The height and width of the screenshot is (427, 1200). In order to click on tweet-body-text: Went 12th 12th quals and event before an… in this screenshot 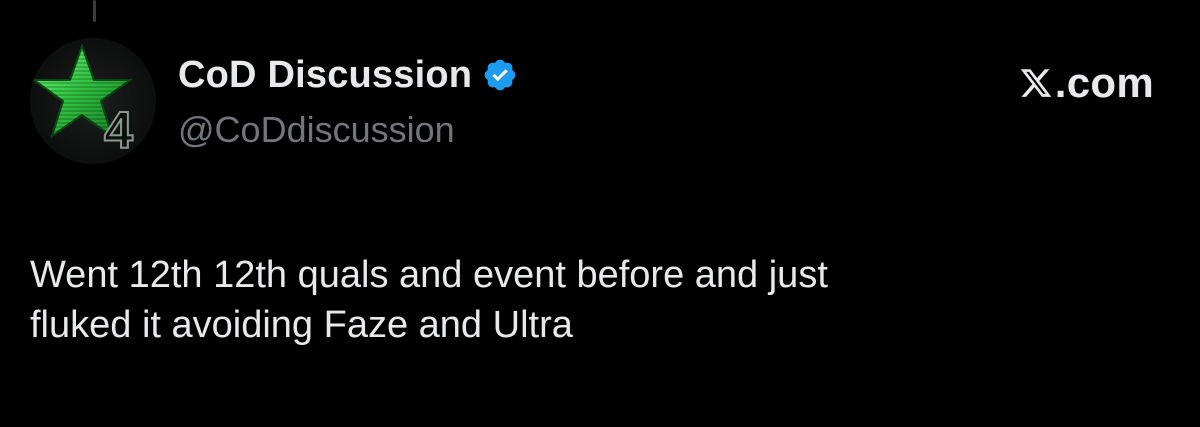, I will do `click(429, 300)`.